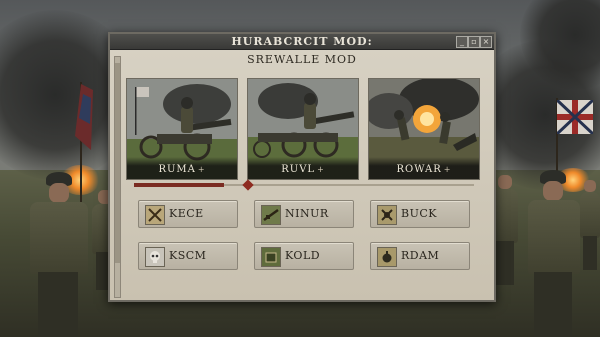 The image size is (600, 337). I want to click on option-button: RDAM, so click(420, 256).